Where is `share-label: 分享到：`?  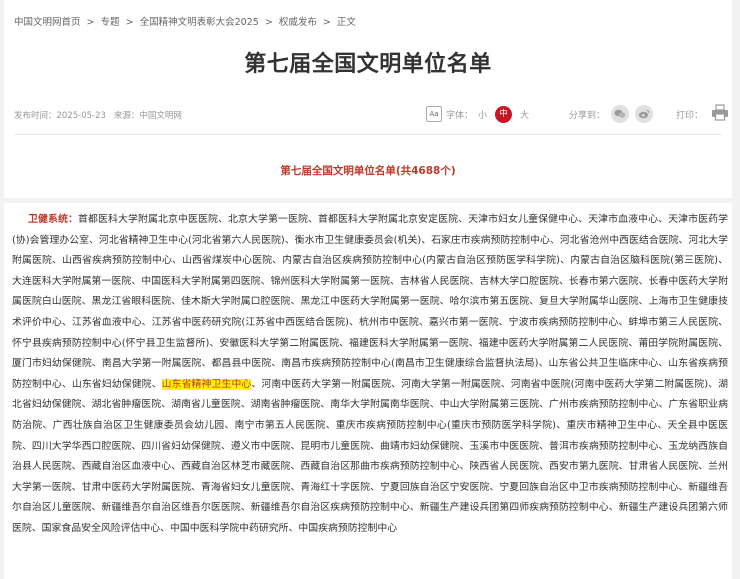 share-label: 分享到： is located at coordinates (587, 115).